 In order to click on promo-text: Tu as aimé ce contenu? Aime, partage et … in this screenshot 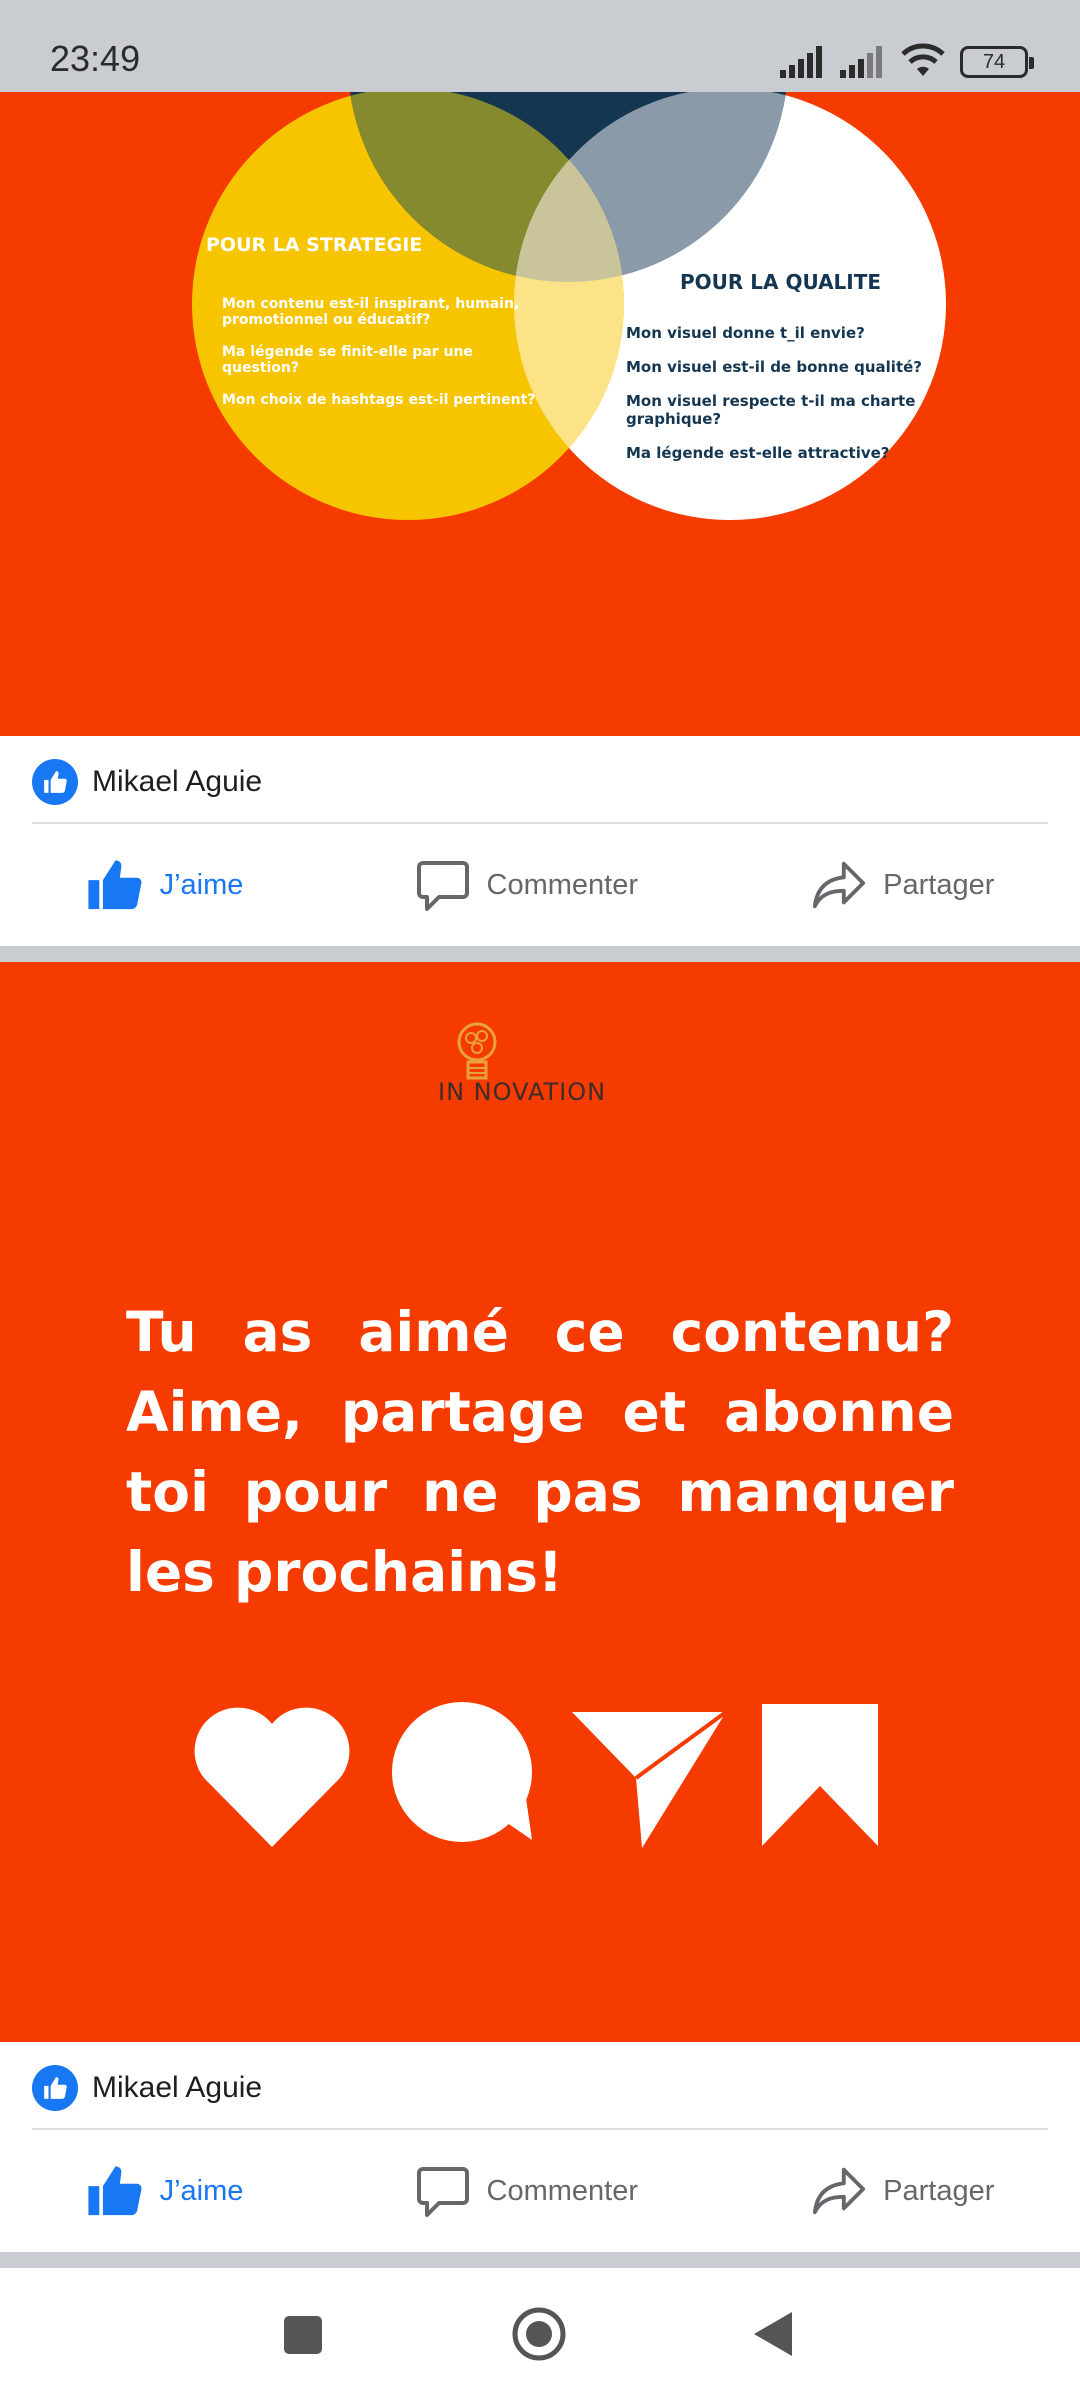, I will do `click(540, 1452)`.